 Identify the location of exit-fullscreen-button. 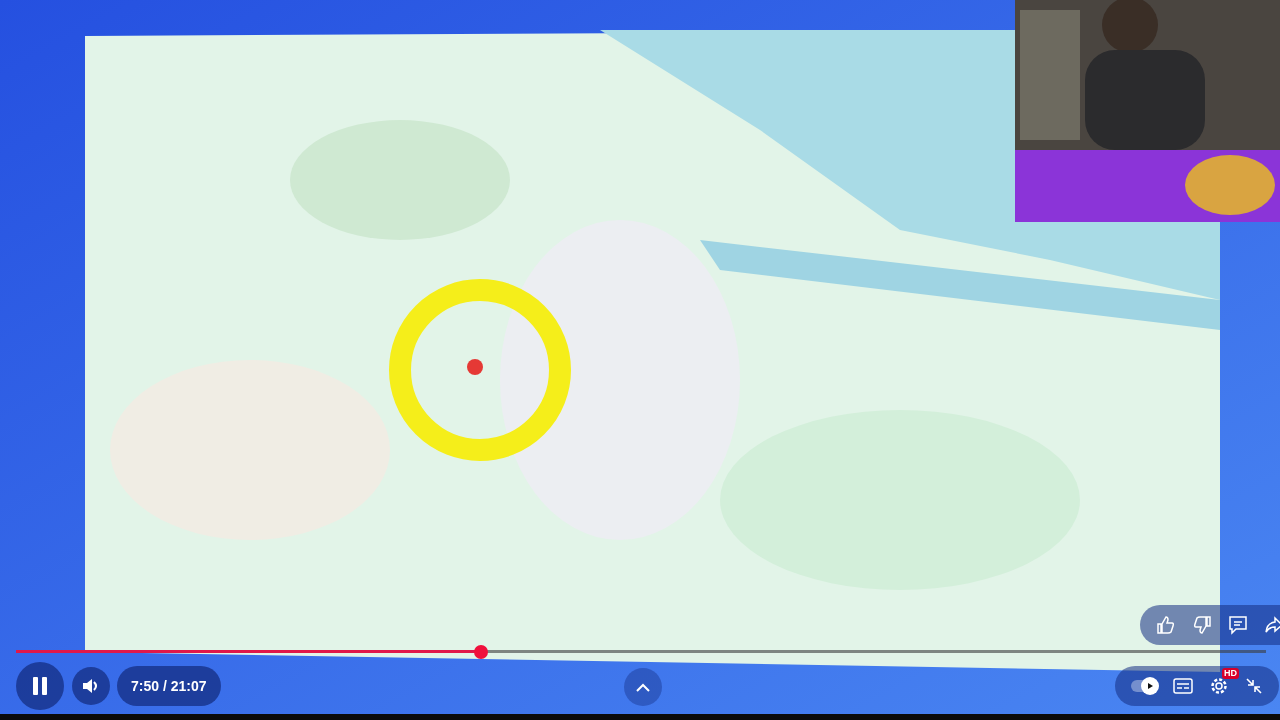
(1254, 686).